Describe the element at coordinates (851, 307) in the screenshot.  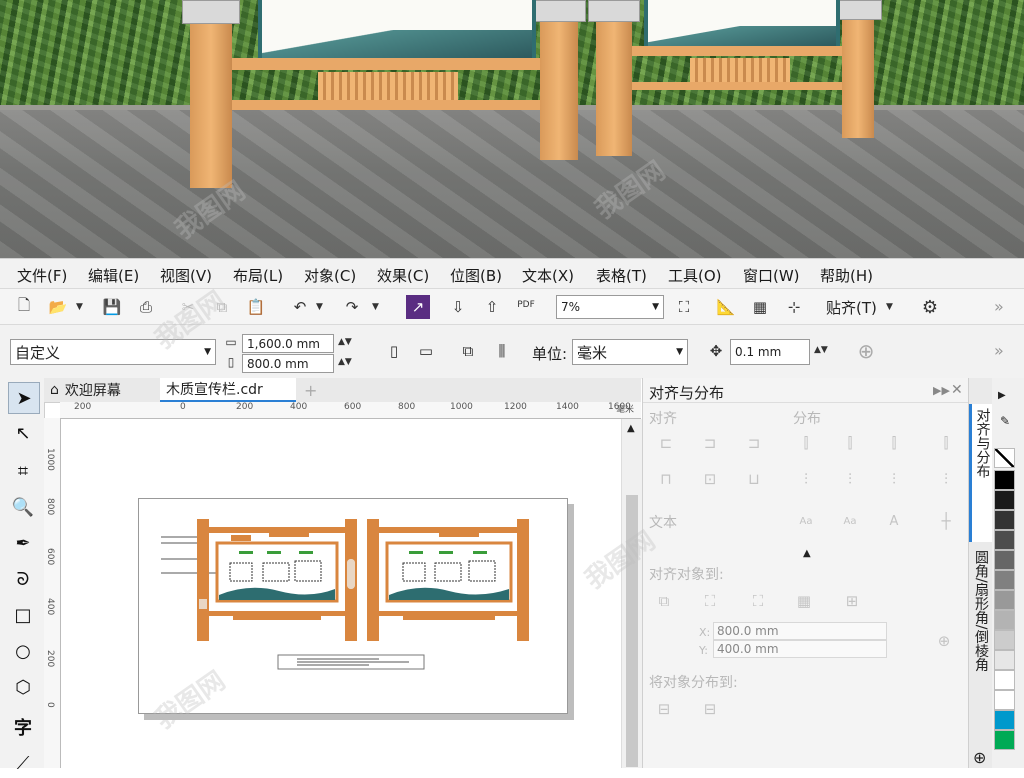
I see `snap-to-button: 贴齐(T)` at that location.